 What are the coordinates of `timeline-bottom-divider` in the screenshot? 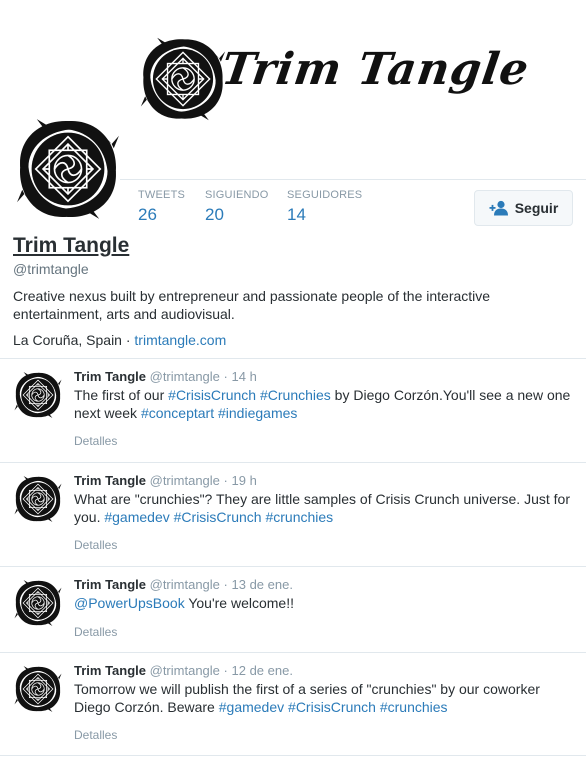 It's located at (293, 755).